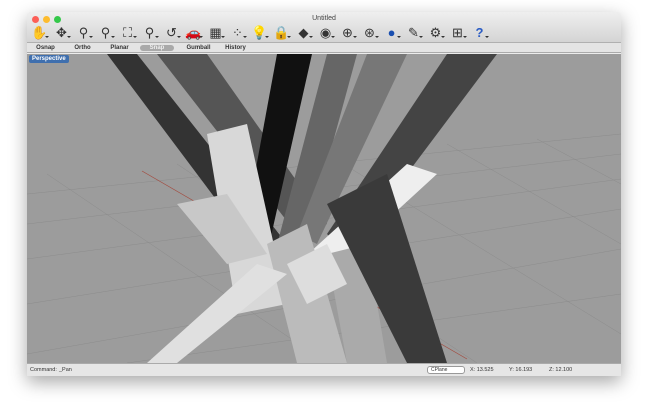 Image resolution: width=647 pixels, height=412 pixels. What do you see at coordinates (521, 370) in the screenshot?
I see `y-coordinate: Y: 16.193` at bounding box center [521, 370].